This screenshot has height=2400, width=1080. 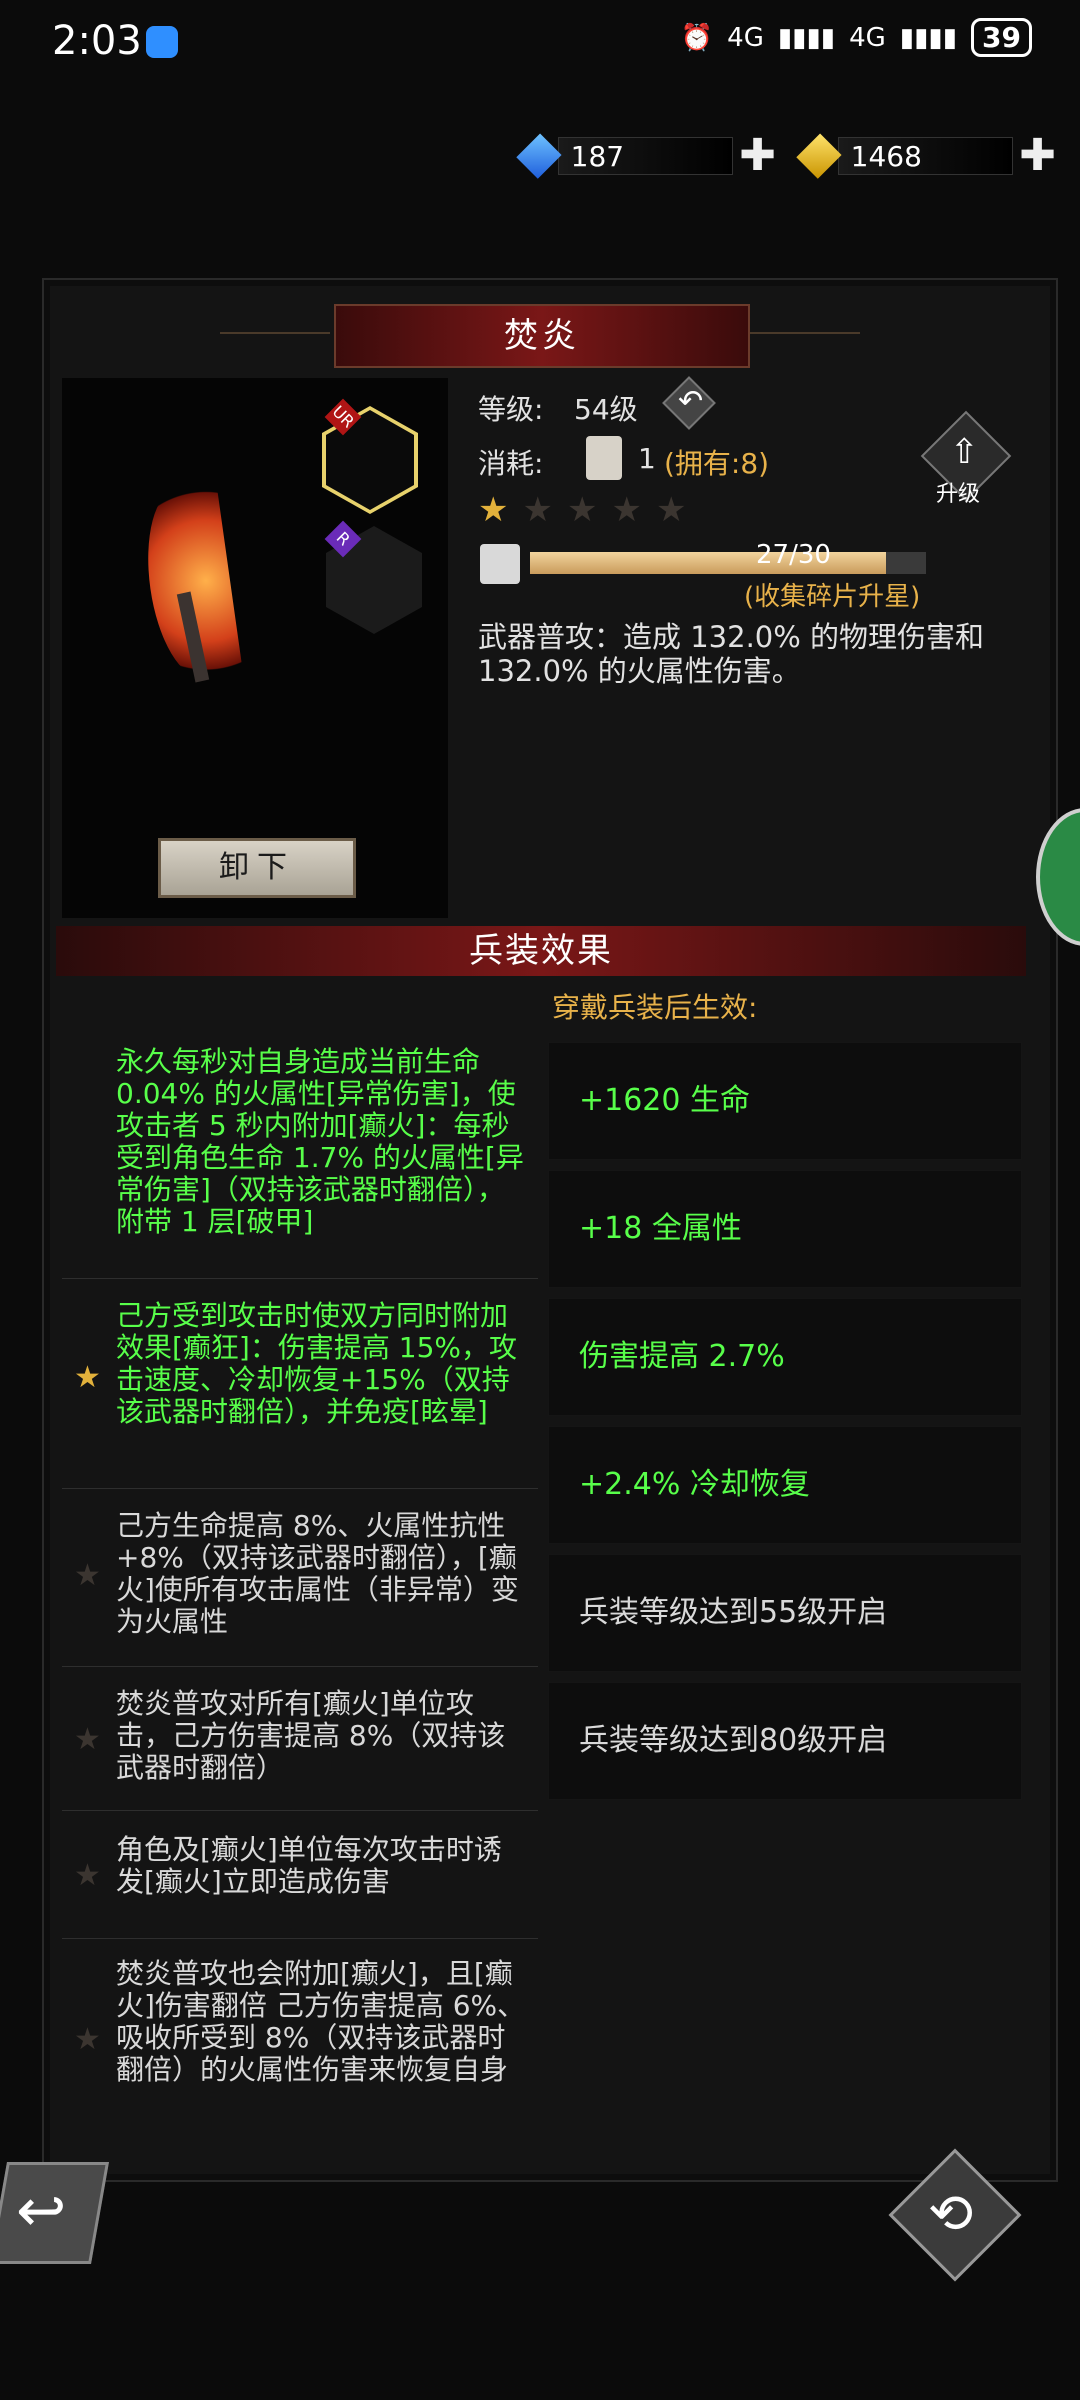 What do you see at coordinates (665, 1100) in the screenshot?
I see `stat-text-1: +1620 生命` at bounding box center [665, 1100].